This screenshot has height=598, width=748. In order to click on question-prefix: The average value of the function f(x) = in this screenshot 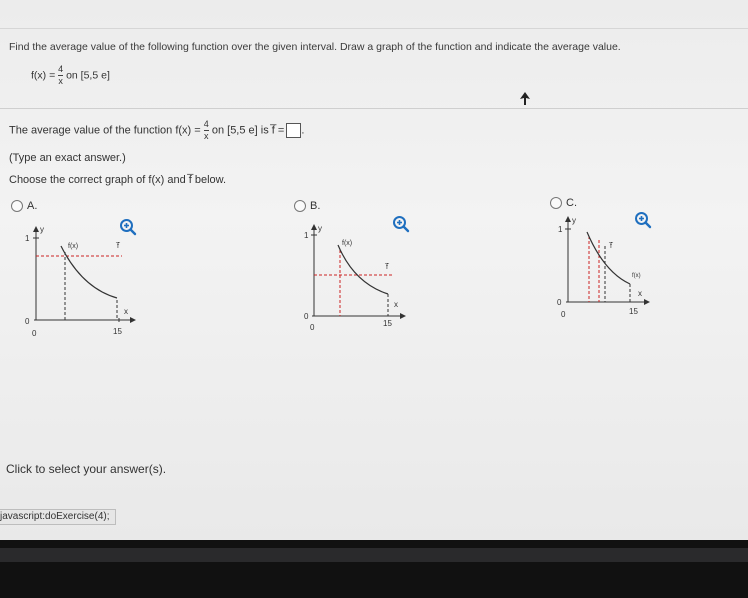, I will do `click(105, 130)`.